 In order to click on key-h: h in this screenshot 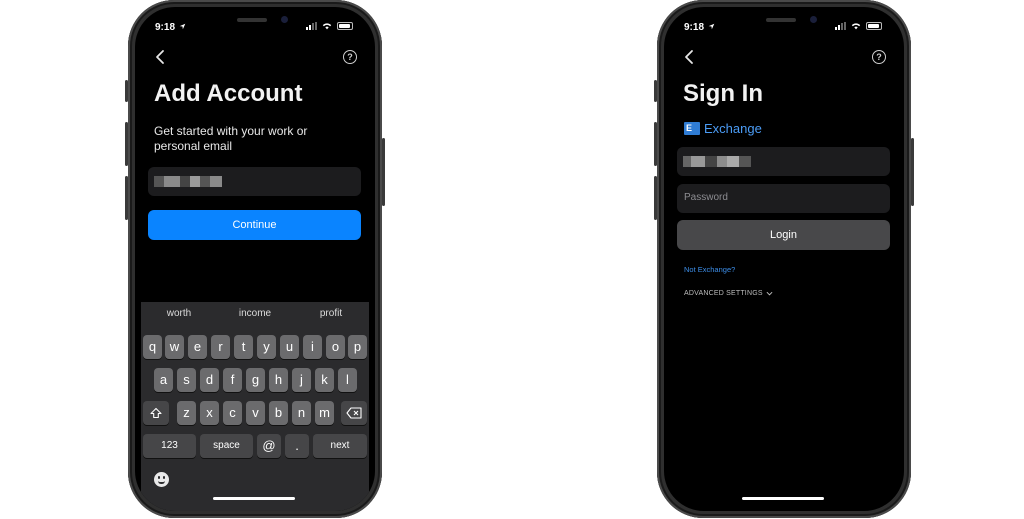, I will do `click(278, 380)`.